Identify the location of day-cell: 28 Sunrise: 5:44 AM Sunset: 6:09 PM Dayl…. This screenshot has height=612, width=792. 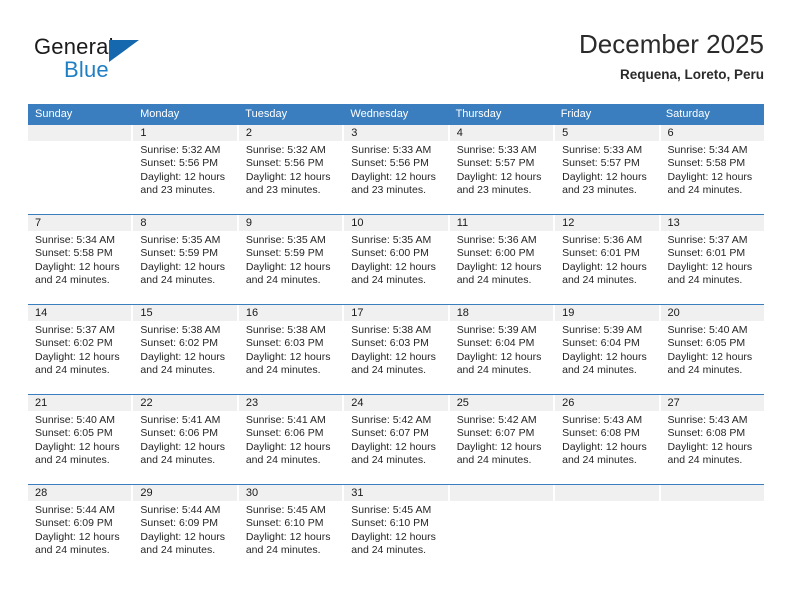
(81, 529).